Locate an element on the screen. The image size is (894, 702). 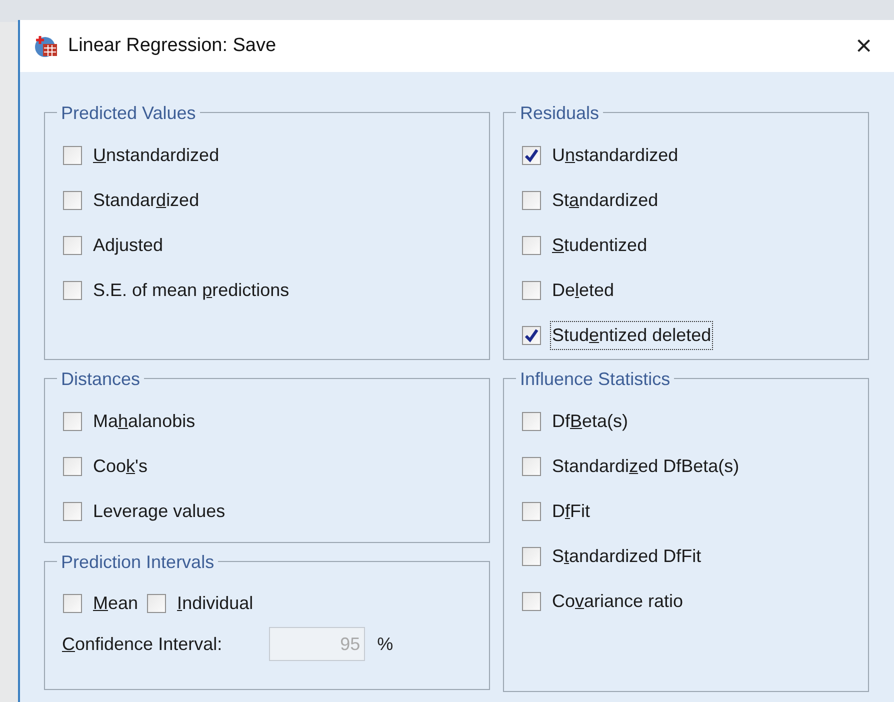
checkbox-label: Standardized DfBeta(s) is located at coordinates (645, 466).